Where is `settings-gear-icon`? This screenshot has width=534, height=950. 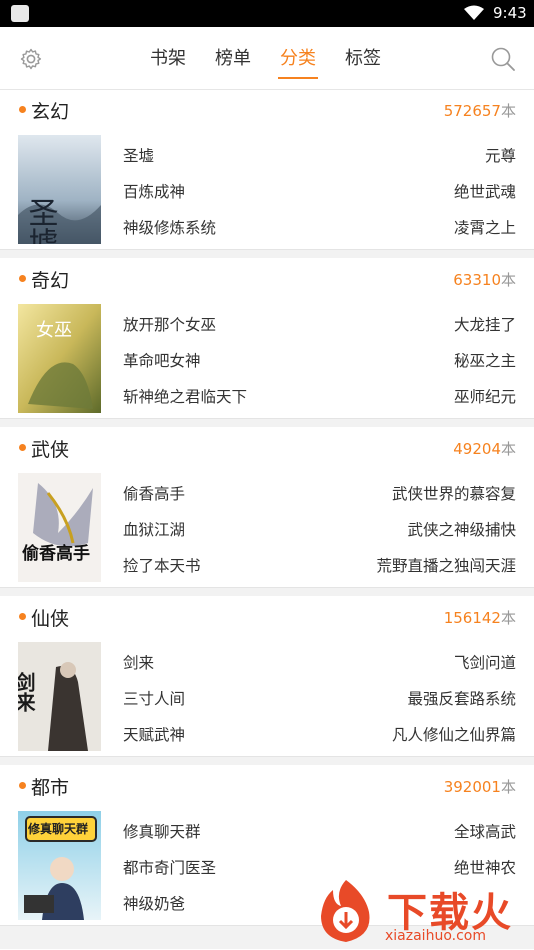
settings-gear-icon is located at coordinates (31, 59).